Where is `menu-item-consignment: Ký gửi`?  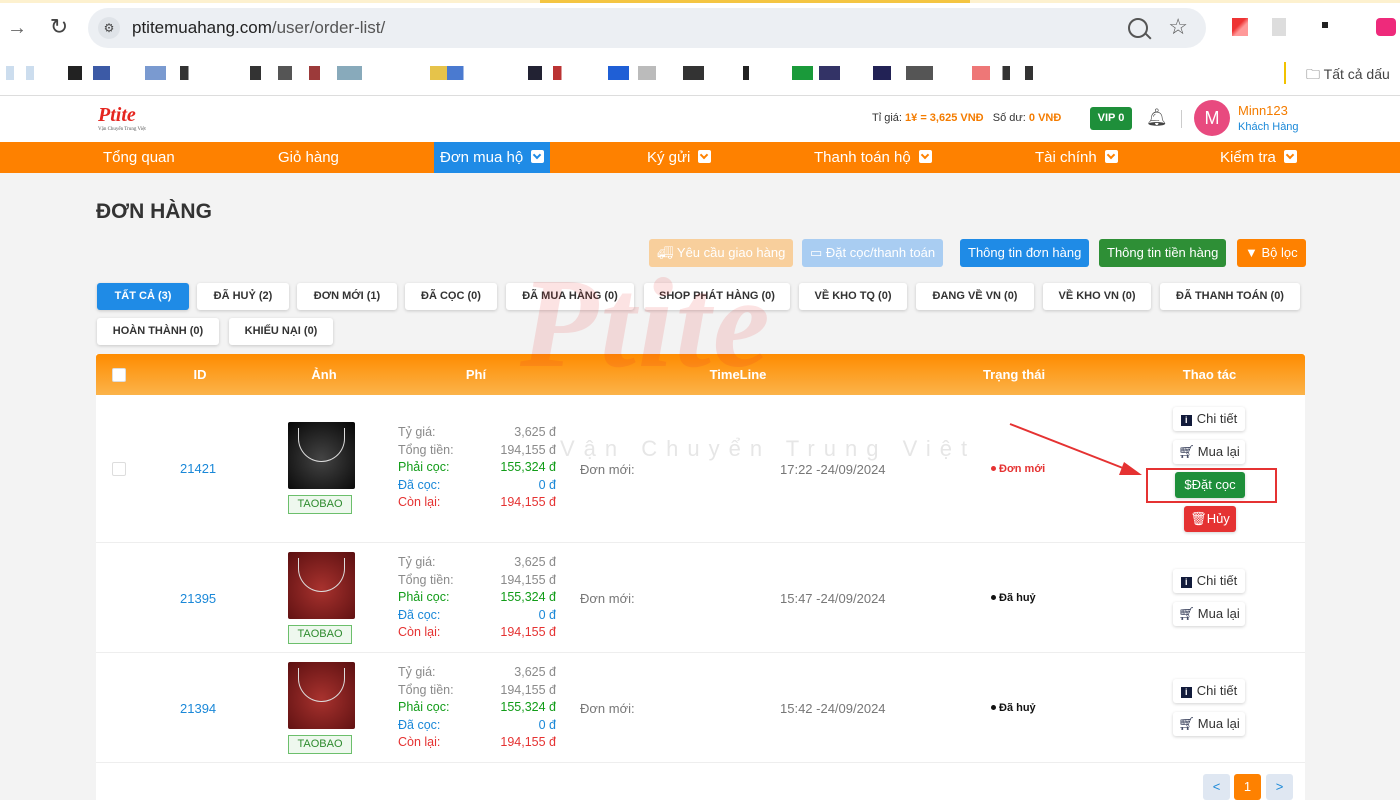 menu-item-consignment: Ký gửi is located at coordinates (679, 157).